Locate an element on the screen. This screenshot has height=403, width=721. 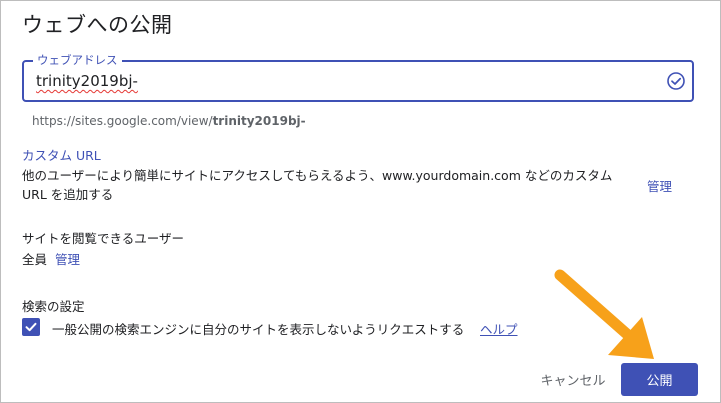
viewers-manage-link: 管理 is located at coordinates (67, 259).